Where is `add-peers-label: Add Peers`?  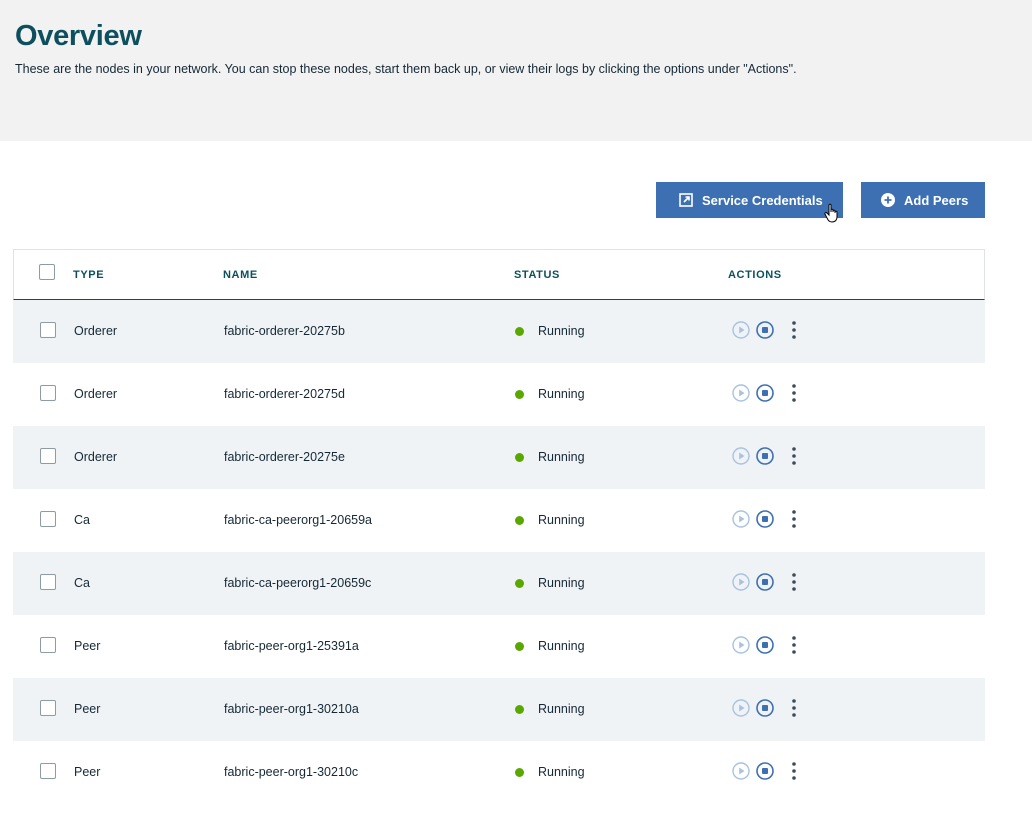 add-peers-label: Add Peers is located at coordinates (936, 200).